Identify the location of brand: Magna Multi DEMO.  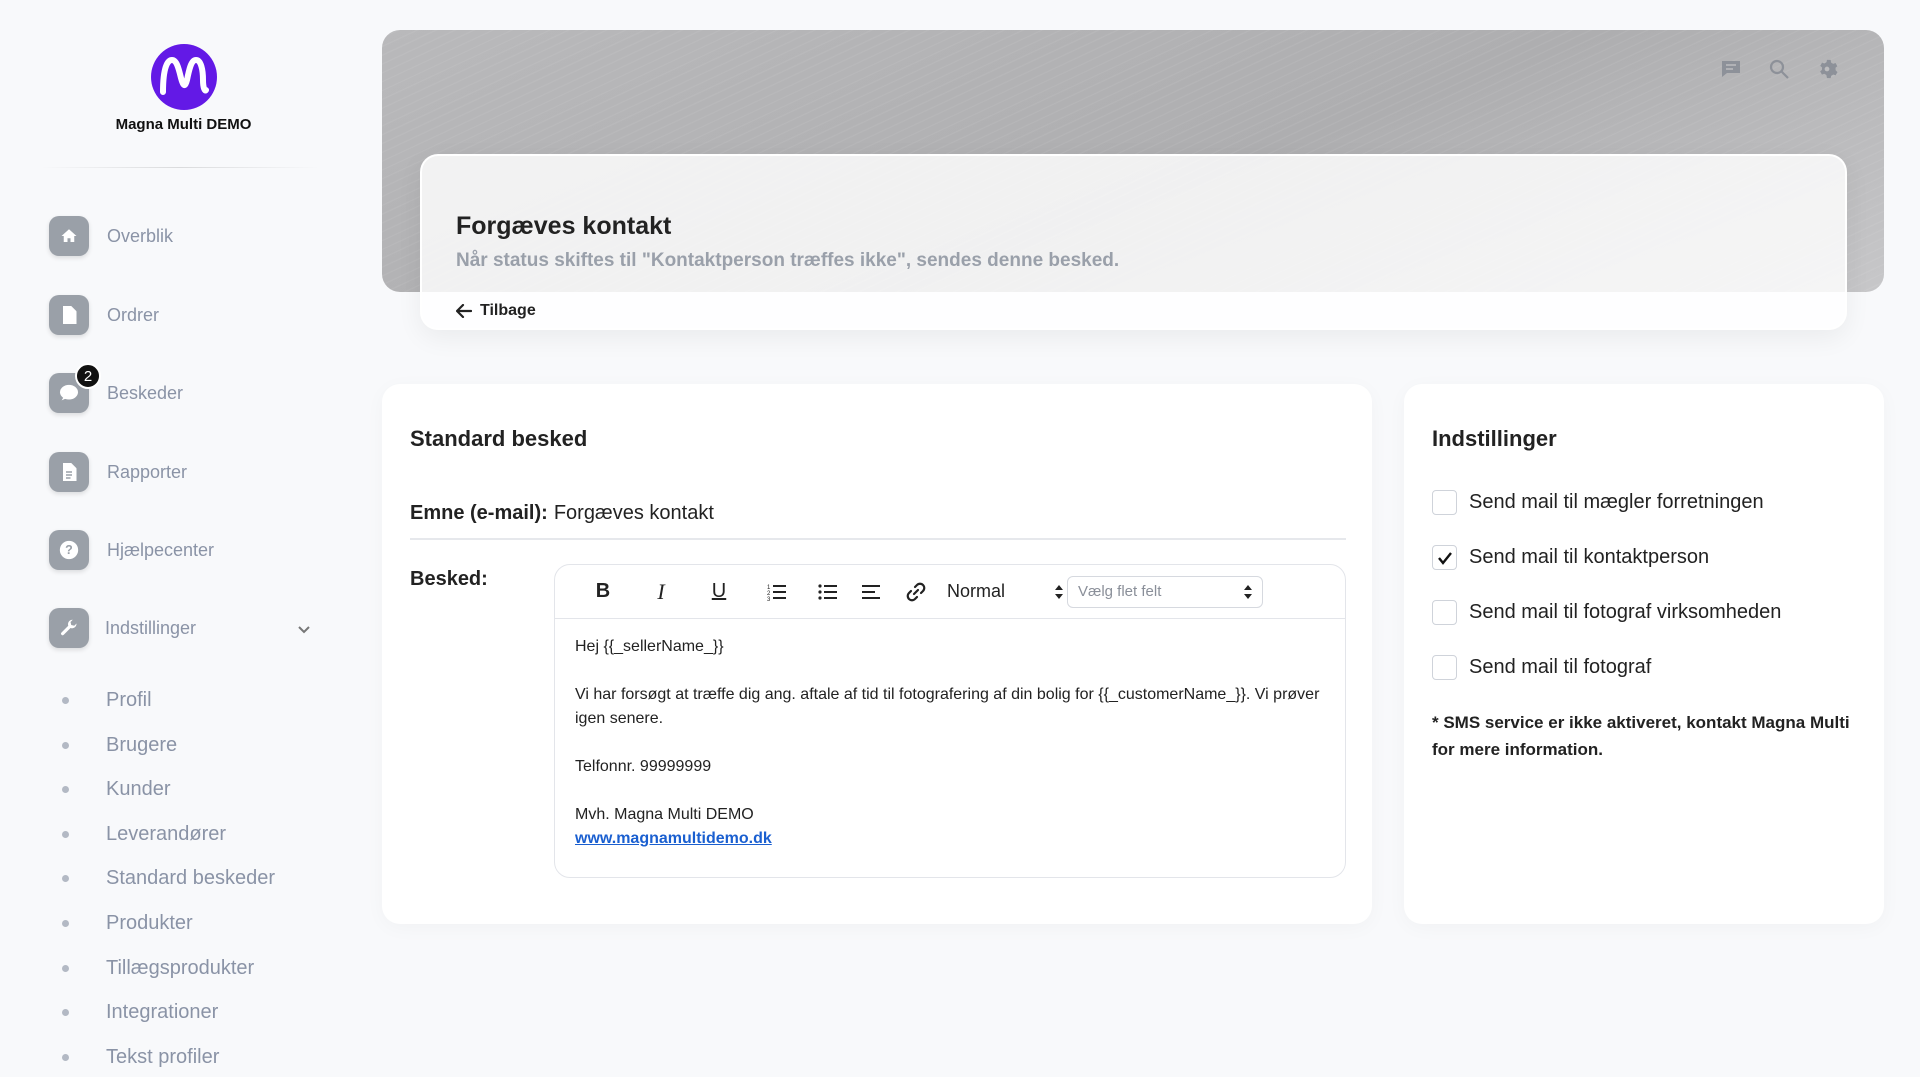
(183, 88).